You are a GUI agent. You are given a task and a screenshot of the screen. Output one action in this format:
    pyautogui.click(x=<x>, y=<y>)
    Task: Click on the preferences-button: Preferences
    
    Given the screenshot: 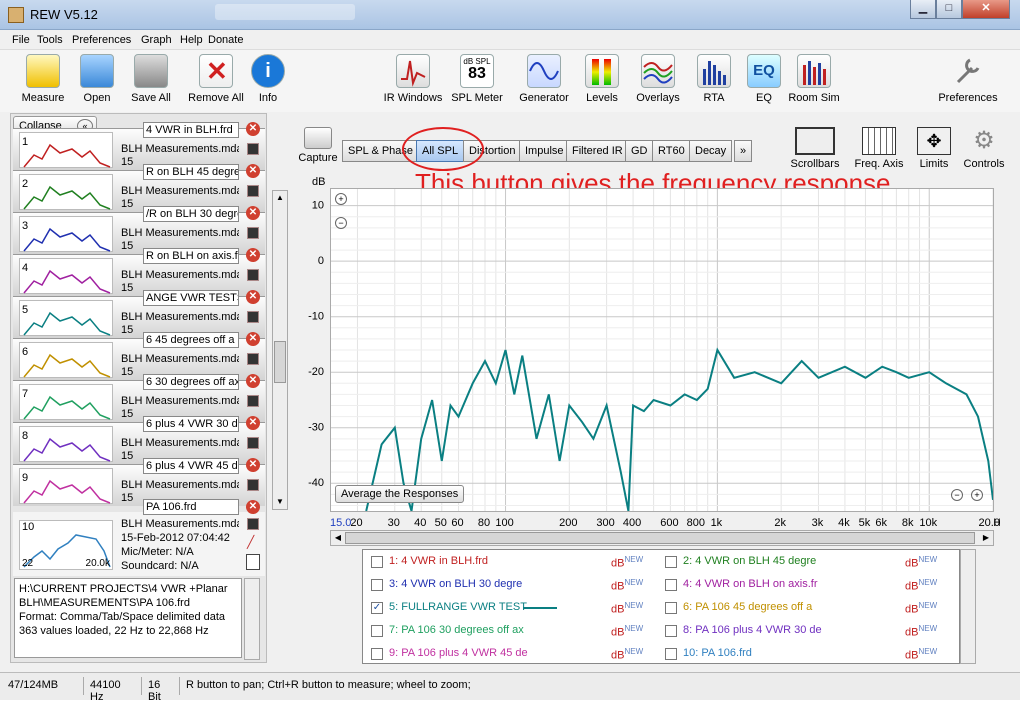 What is the action you would take?
    pyautogui.click(x=968, y=79)
    